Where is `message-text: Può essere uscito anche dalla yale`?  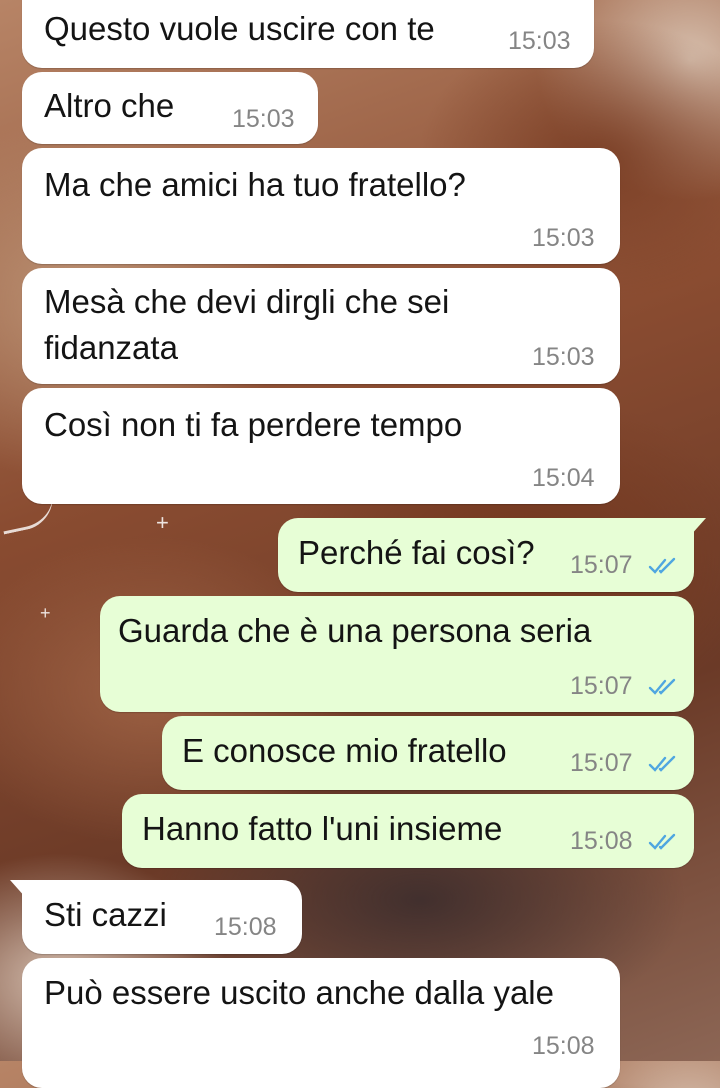 message-text: Può essere uscito anche dalla yale is located at coordinates (299, 992).